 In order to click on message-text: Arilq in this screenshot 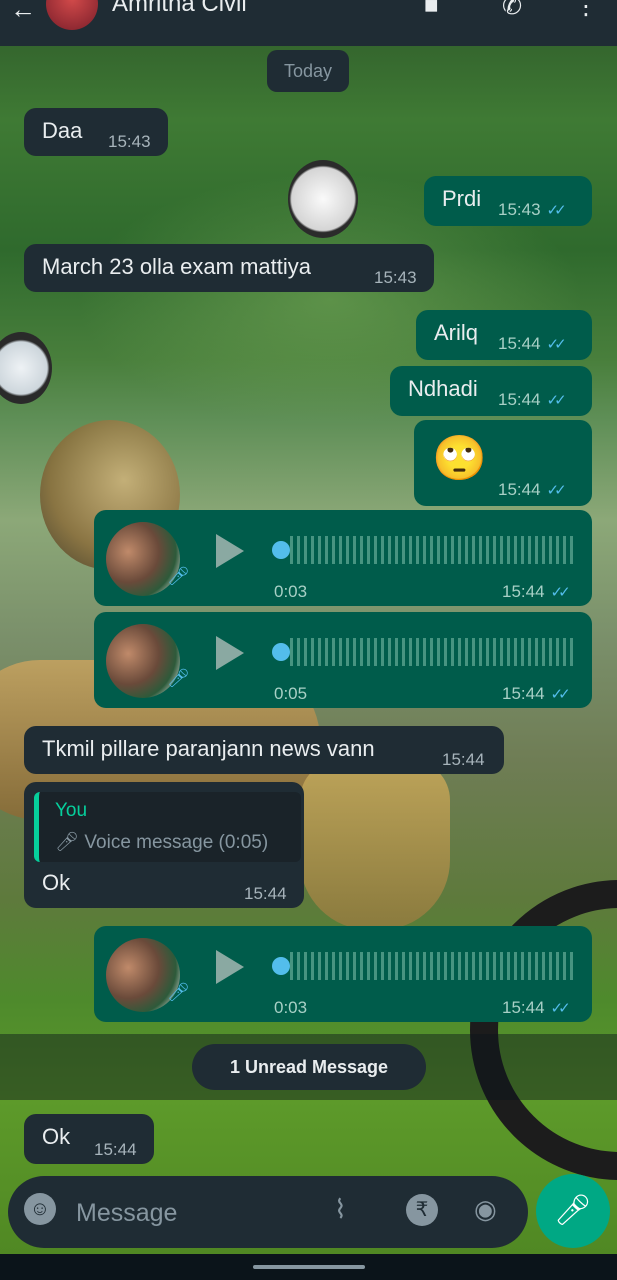, I will do `click(456, 332)`.